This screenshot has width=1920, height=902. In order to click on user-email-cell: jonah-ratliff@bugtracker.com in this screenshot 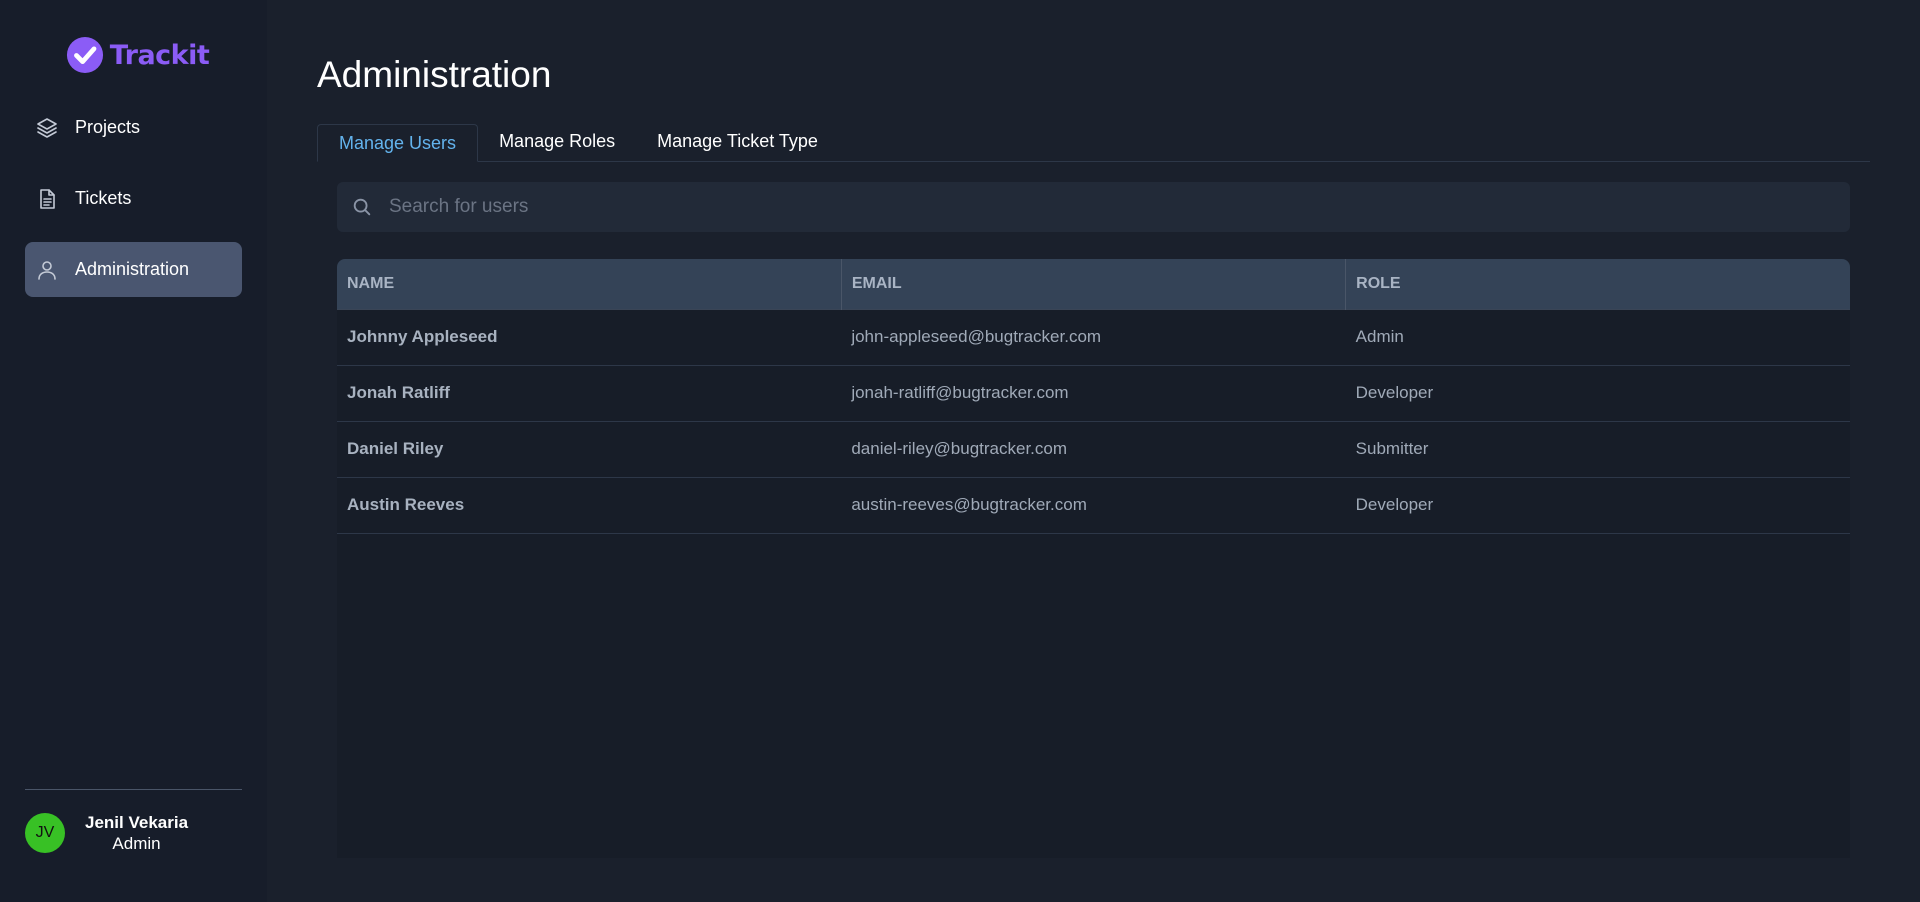, I will do `click(960, 392)`.